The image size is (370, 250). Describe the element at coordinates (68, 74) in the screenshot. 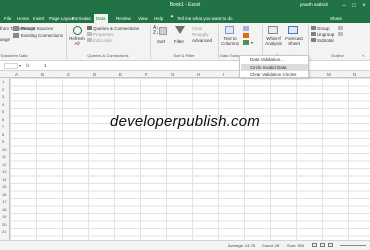

I see `column-header: C` at that location.